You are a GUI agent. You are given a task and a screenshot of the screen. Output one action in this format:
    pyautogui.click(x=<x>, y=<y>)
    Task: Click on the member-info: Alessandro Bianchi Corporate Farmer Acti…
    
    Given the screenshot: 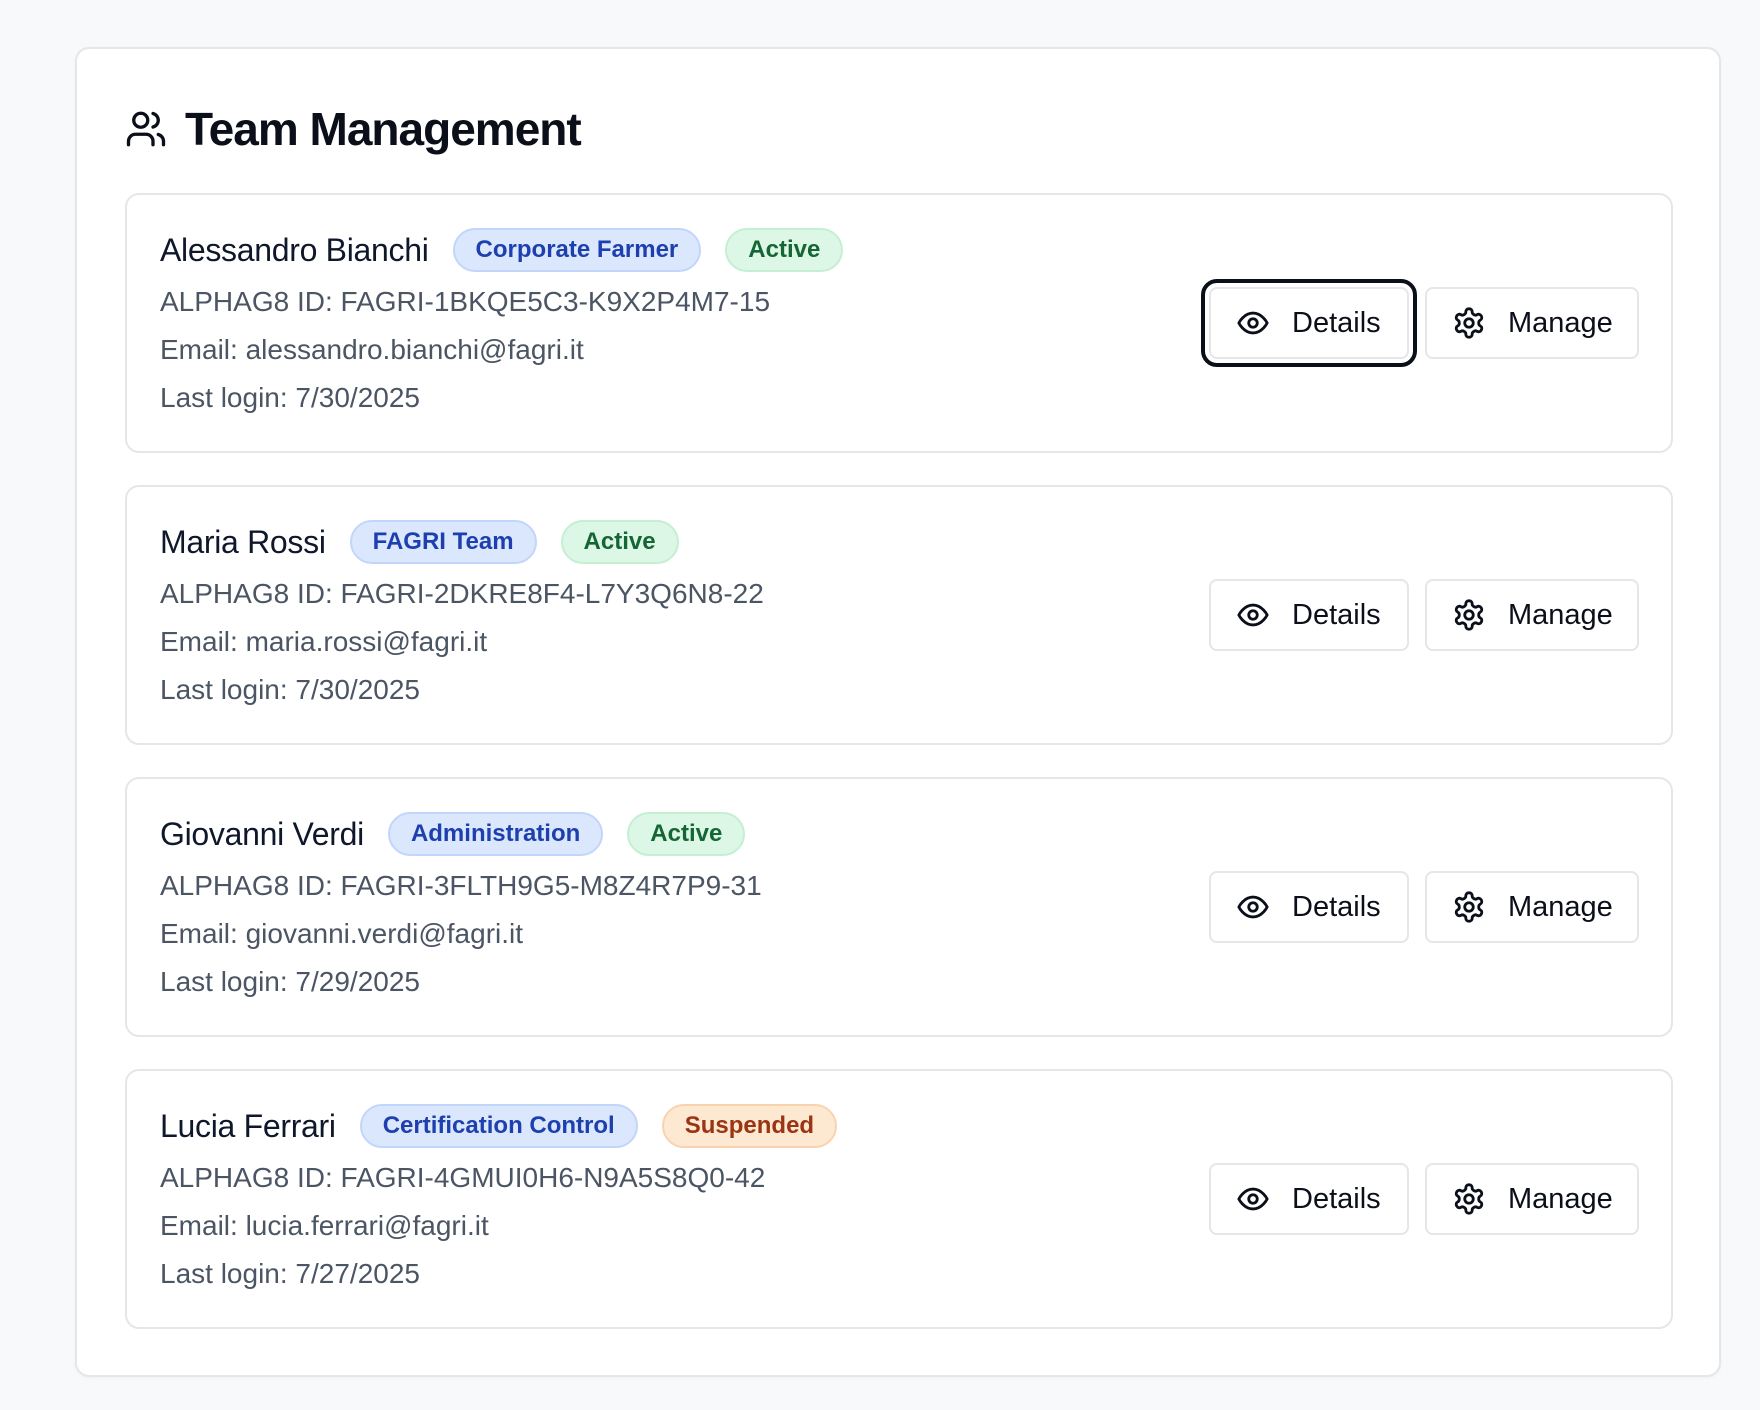 What is the action you would take?
    pyautogui.click(x=513, y=325)
    